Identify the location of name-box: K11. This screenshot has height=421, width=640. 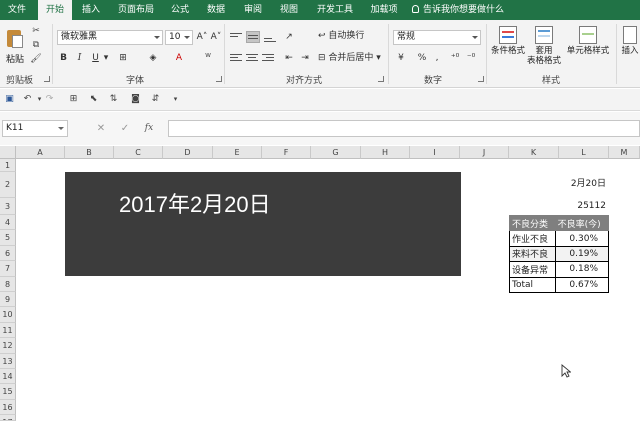
(35, 128).